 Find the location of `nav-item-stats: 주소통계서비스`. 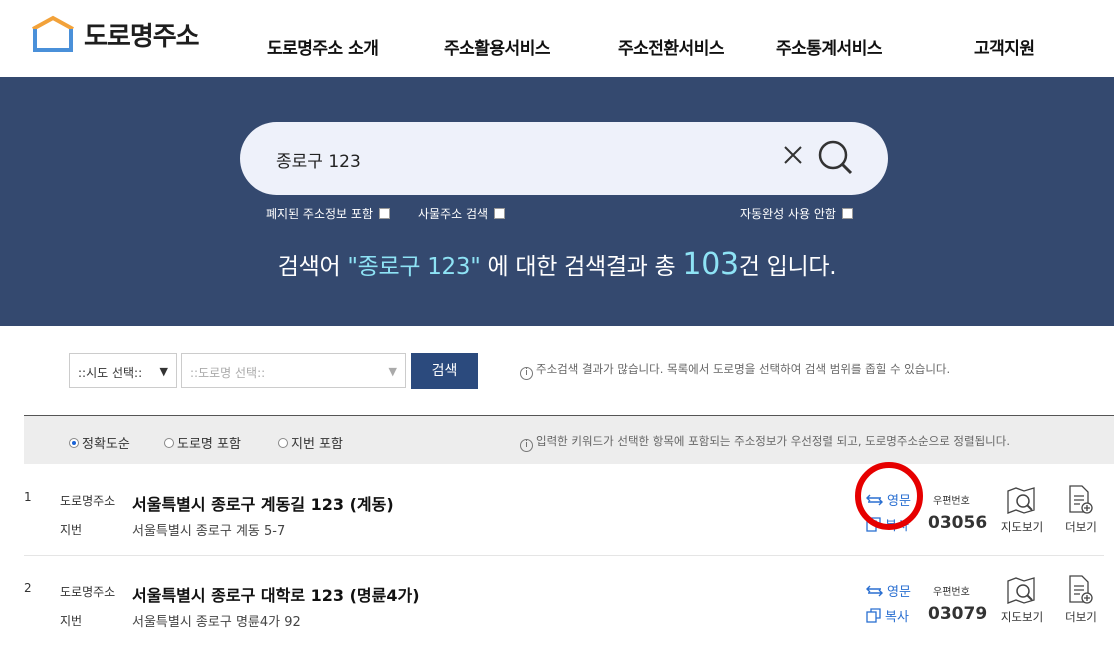

nav-item-stats: 주소통계서비스 is located at coordinates (829, 46).